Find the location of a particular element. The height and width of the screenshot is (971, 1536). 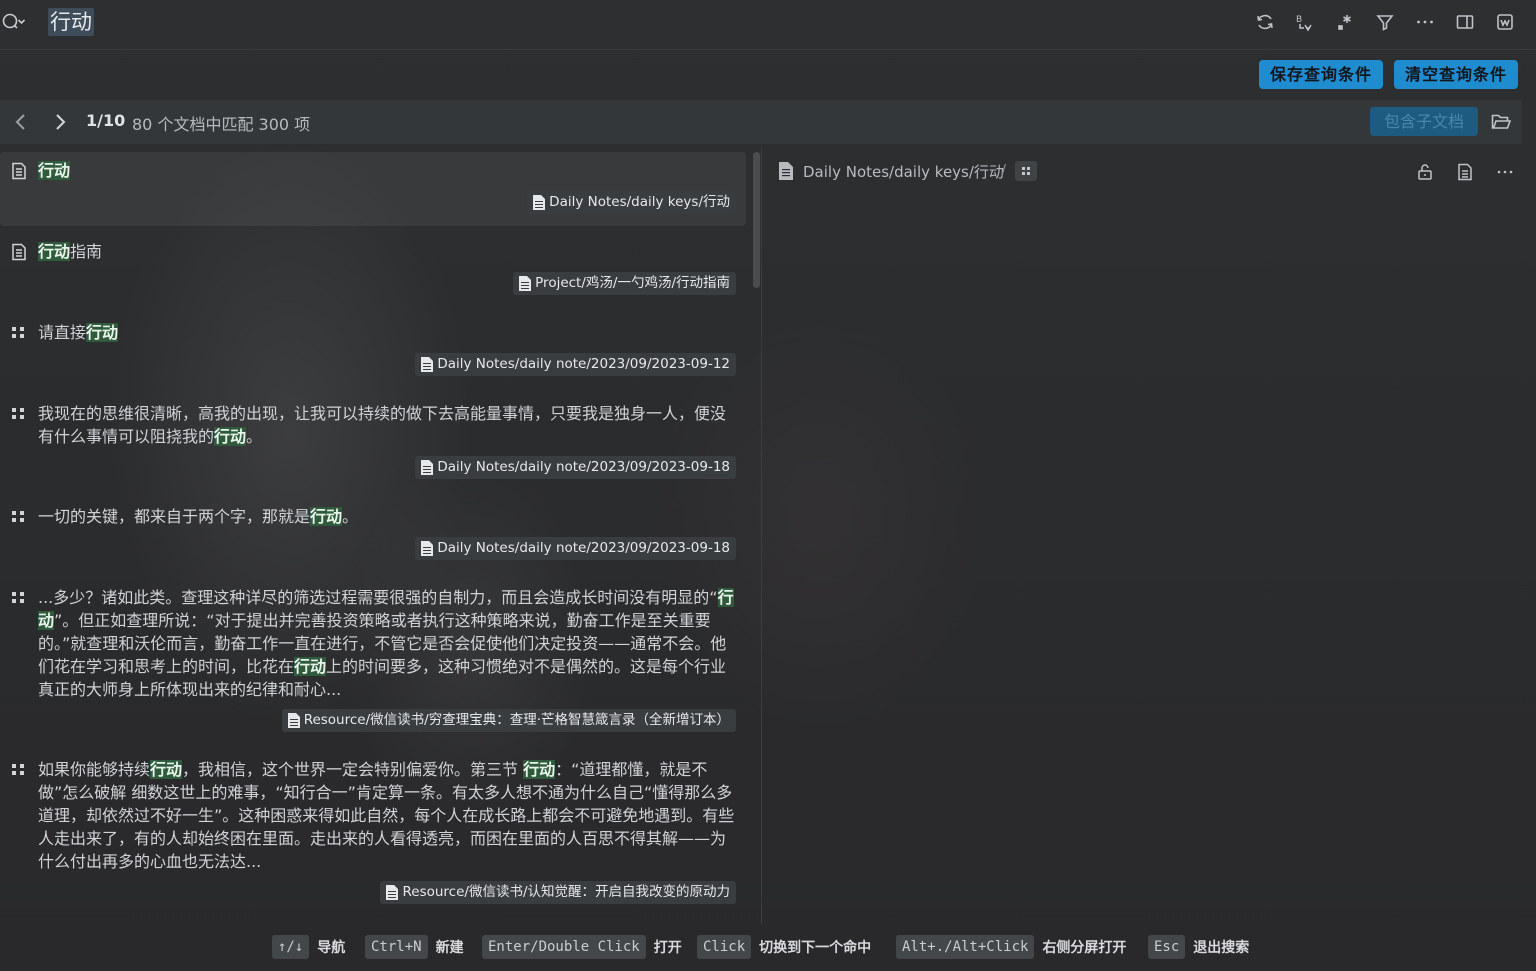

hint-label: 导航 is located at coordinates (331, 948).